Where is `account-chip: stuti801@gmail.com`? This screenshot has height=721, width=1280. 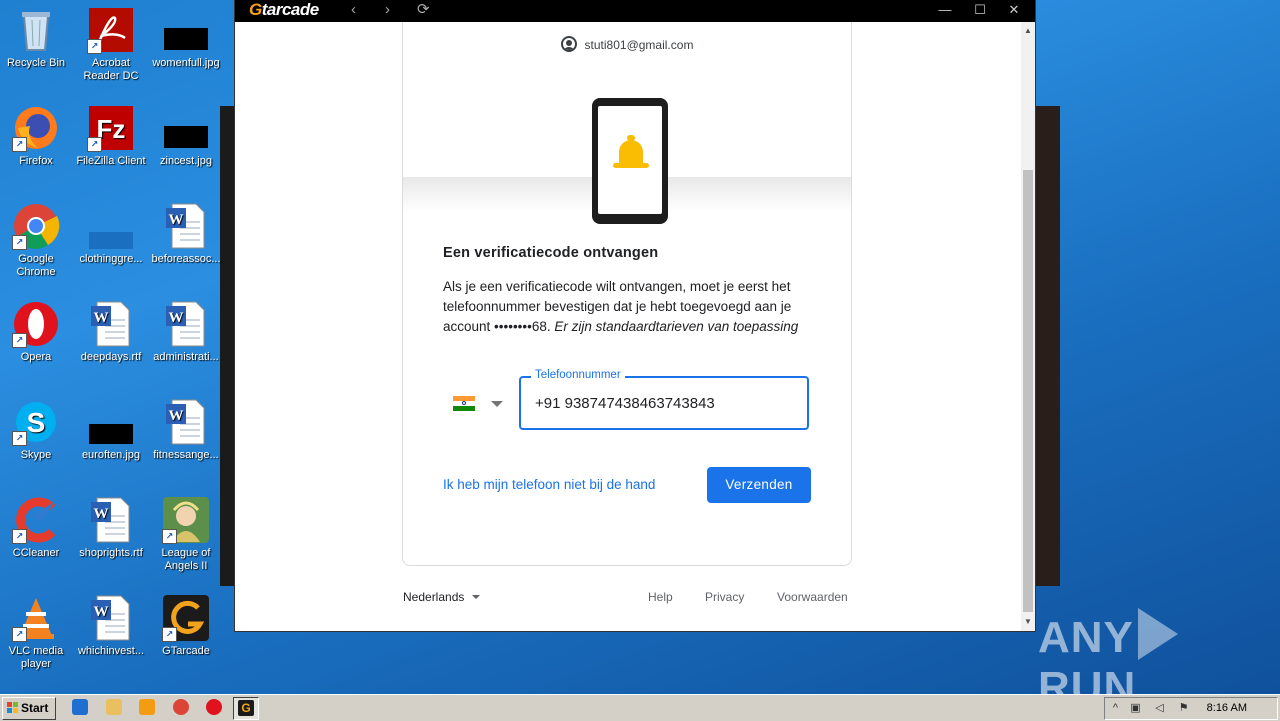 account-chip: stuti801@gmail.com is located at coordinates (627, 44).